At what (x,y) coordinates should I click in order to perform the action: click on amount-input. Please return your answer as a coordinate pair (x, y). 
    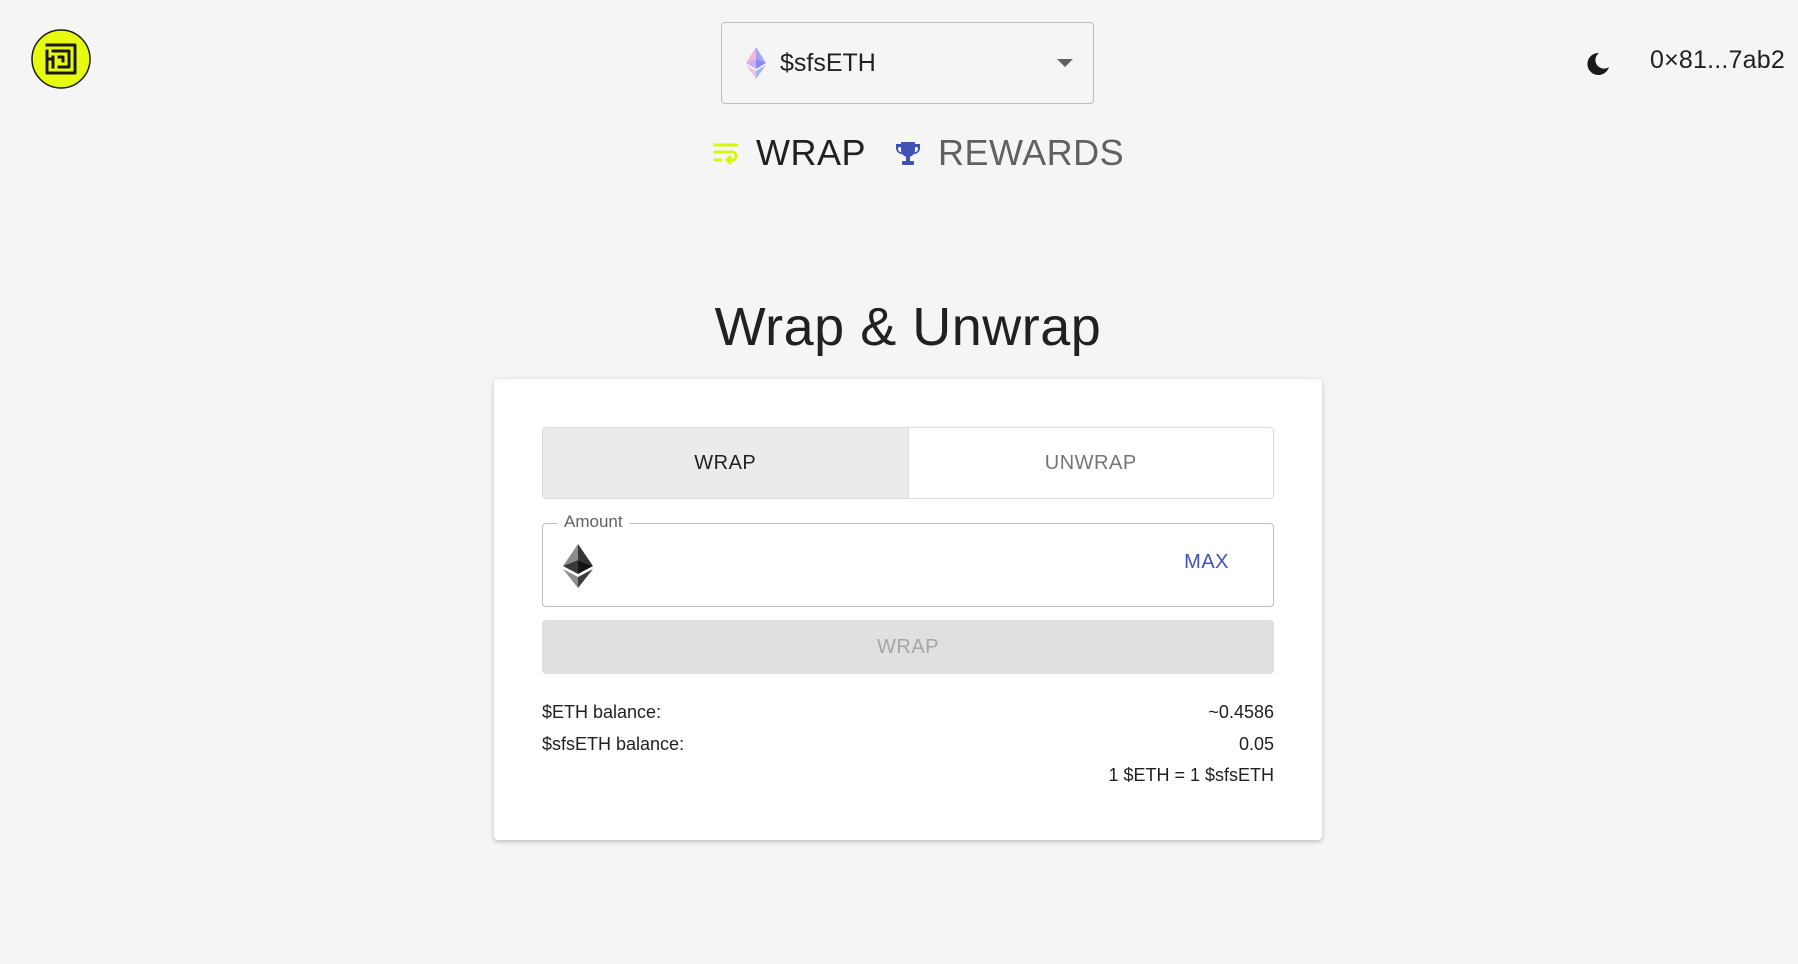
    Looking at the image, I should click on (879, 567).